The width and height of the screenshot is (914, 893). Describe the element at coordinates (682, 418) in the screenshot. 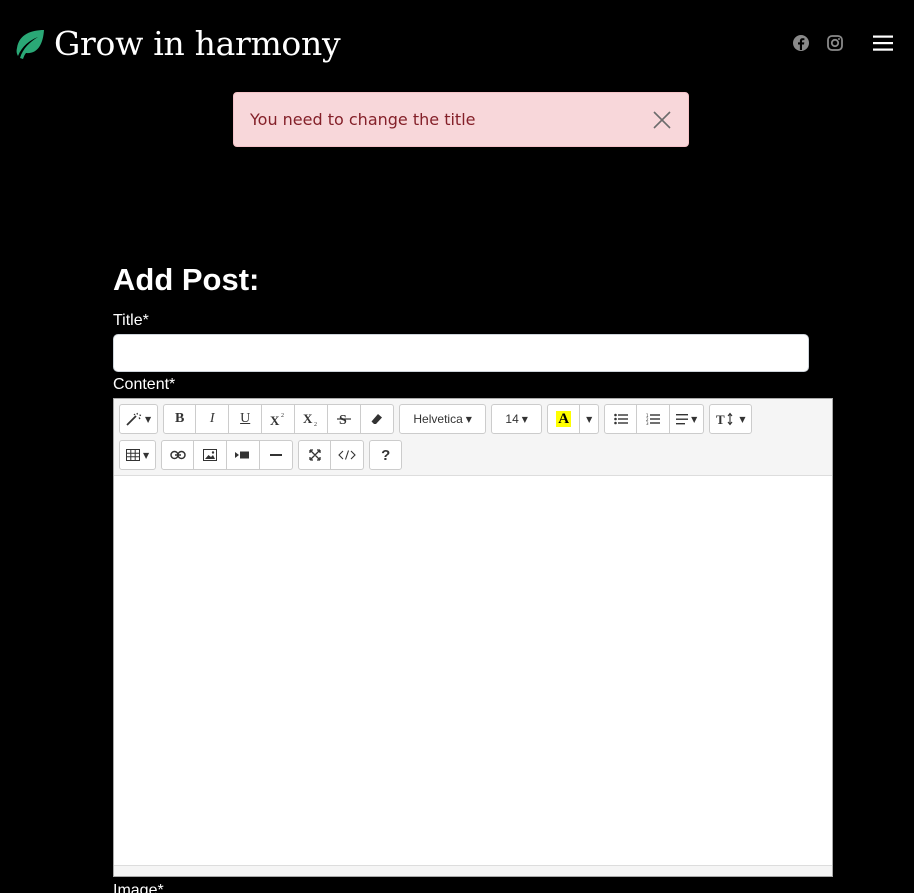

I see `align-left-icon` at that location.